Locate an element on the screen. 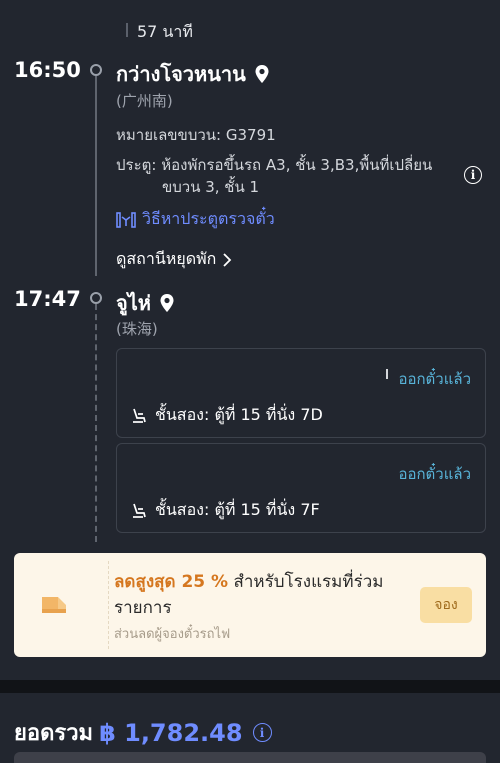 The width and height of the screenshot is (500, 763). train-number-label: หมายเลขขบวน: is located at coordinates (169, 135).